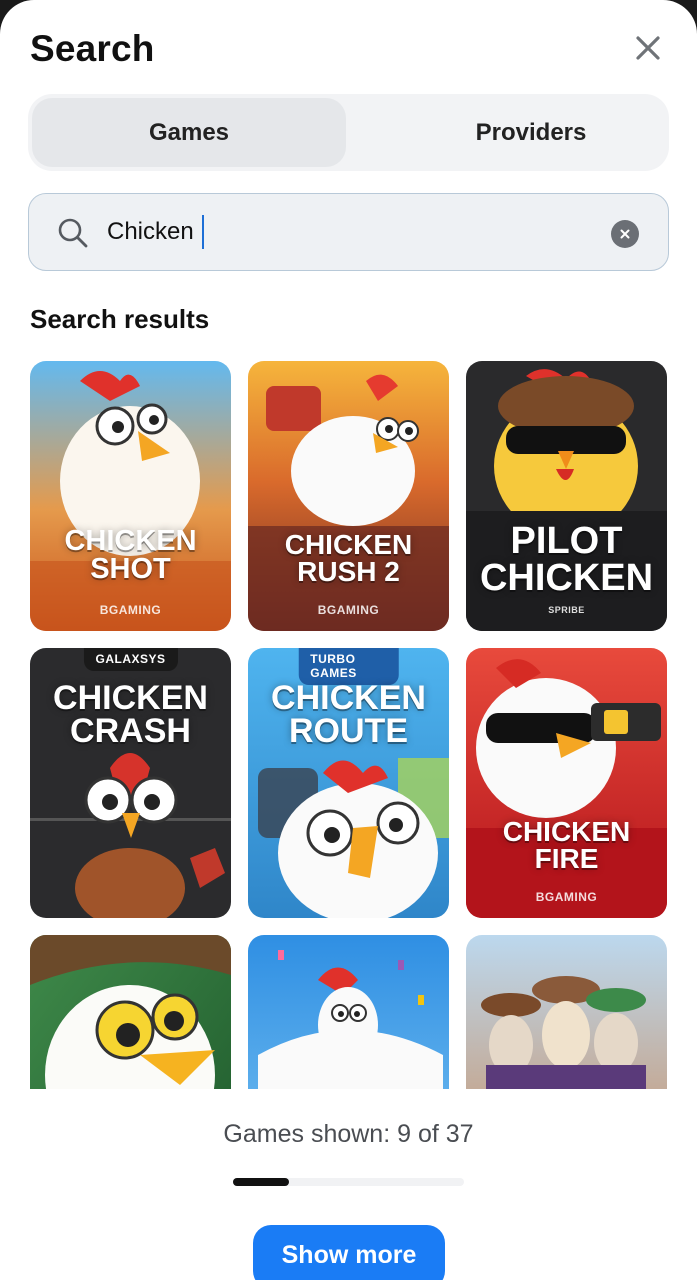  Describe the element at coordinates (566, 610) in the screenshot. I see `game-provider: SPRIBE` at that location.